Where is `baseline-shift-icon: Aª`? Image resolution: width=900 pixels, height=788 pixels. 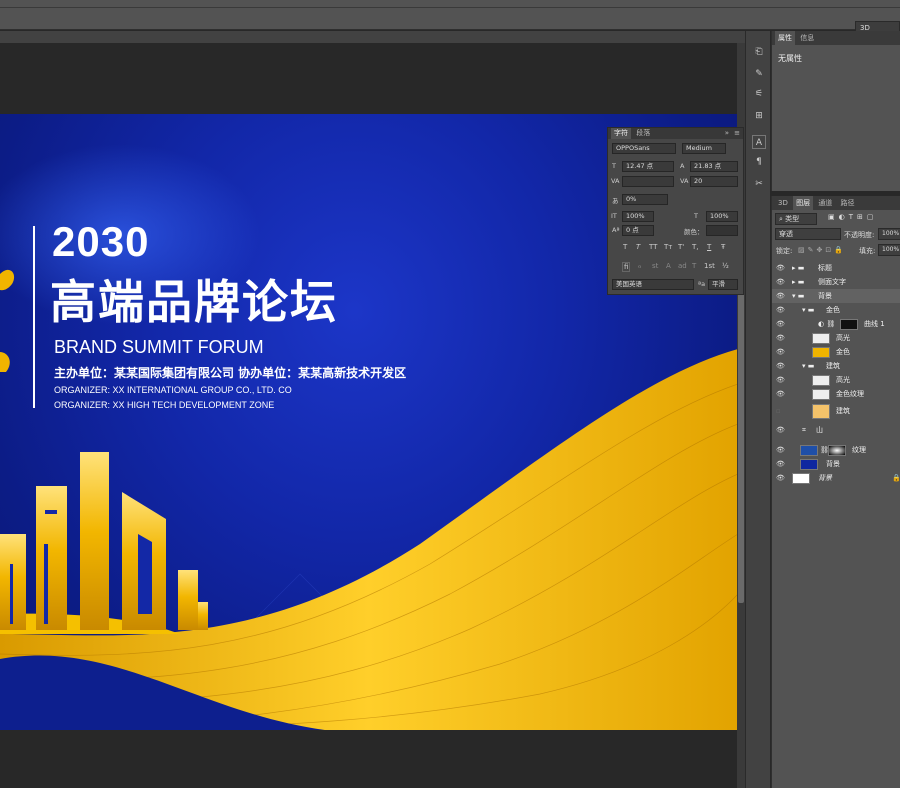
baseline-shift-icon: Aª is located at coordinates (616, 230).